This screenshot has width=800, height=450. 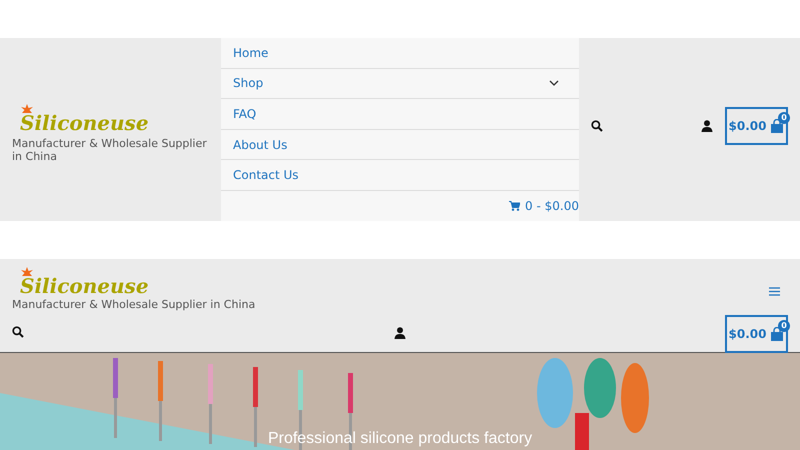 What do you see at coordinates (554, 83) in the screenshot?
I see `chevron-down-icon` at bounding box center [554, 83].